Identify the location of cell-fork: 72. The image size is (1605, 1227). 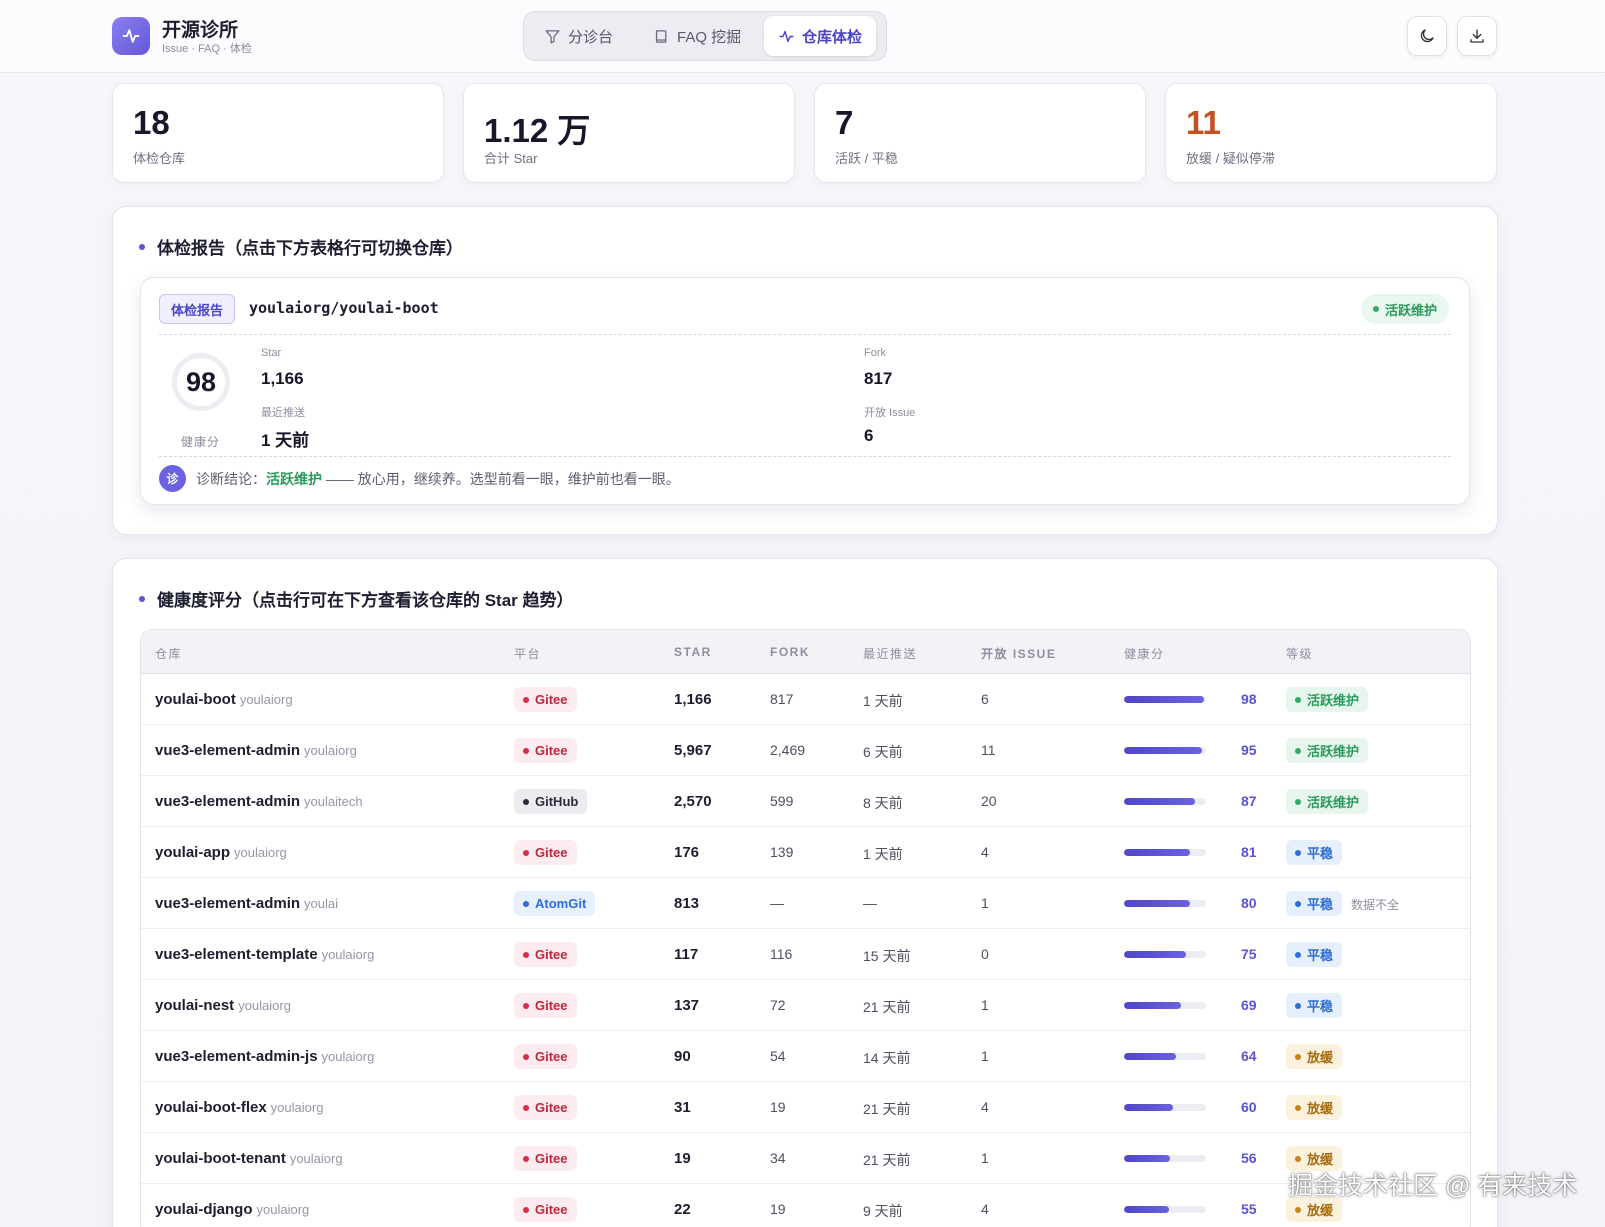
(778, 1005).